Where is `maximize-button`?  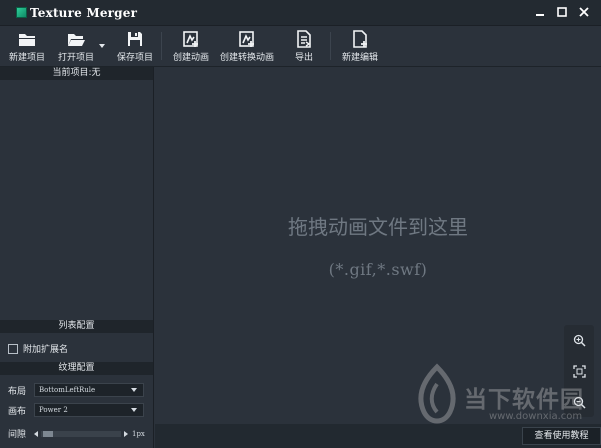 maximize-button is located at coordinates (562, 12).